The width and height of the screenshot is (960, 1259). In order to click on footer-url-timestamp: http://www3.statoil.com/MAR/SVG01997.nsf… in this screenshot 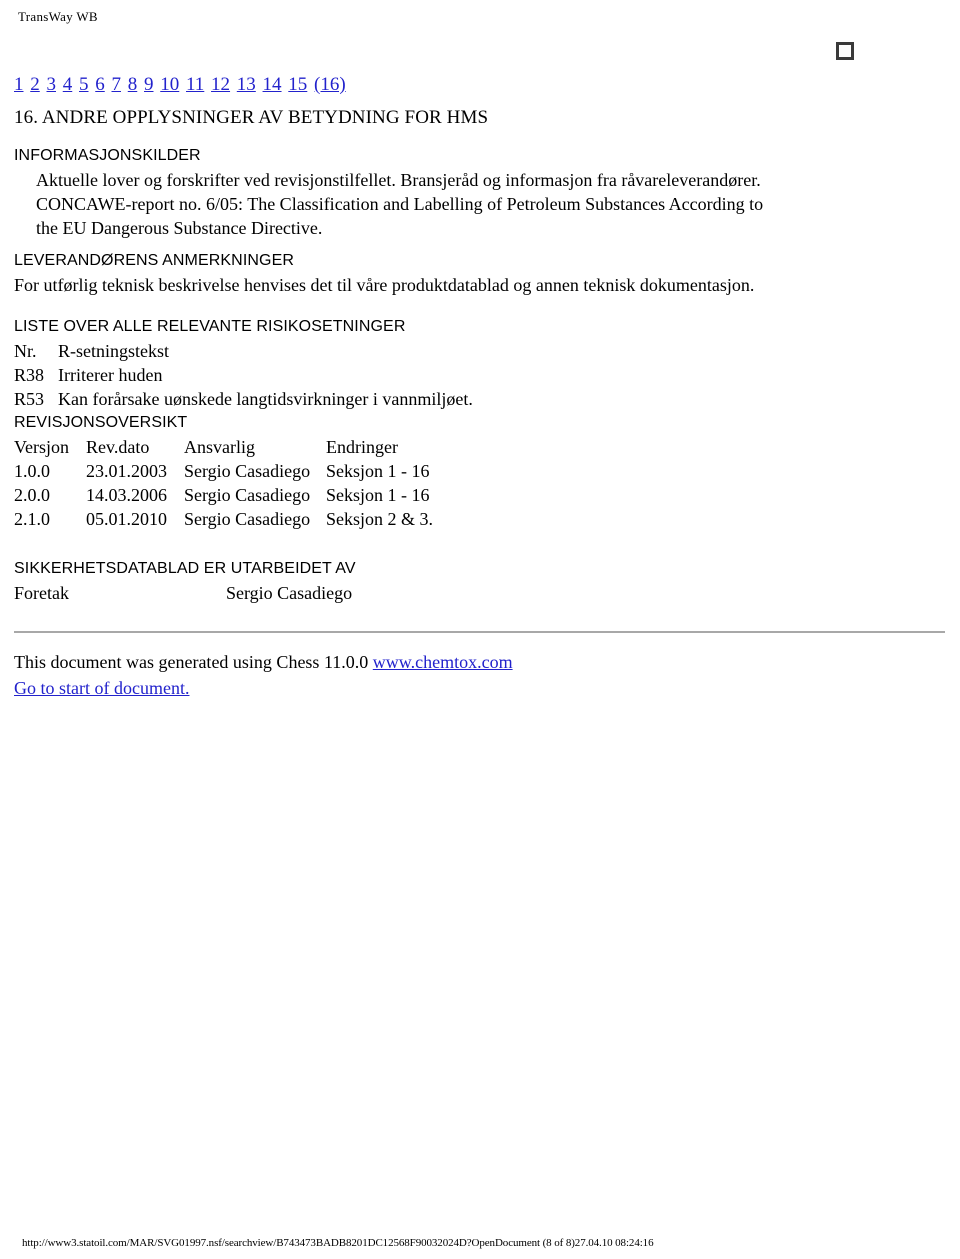, I will do `click(338, 1243)`.